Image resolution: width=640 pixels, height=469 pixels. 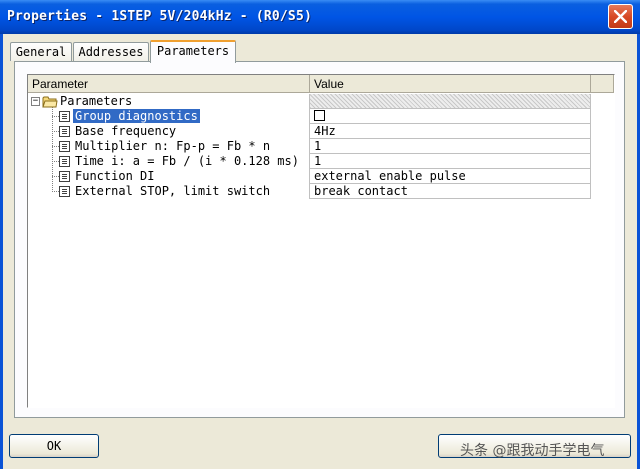 I want to click on parameter-name: Time i: a = Fb / (i * 0.128 ms), so click(x=187, y=161).